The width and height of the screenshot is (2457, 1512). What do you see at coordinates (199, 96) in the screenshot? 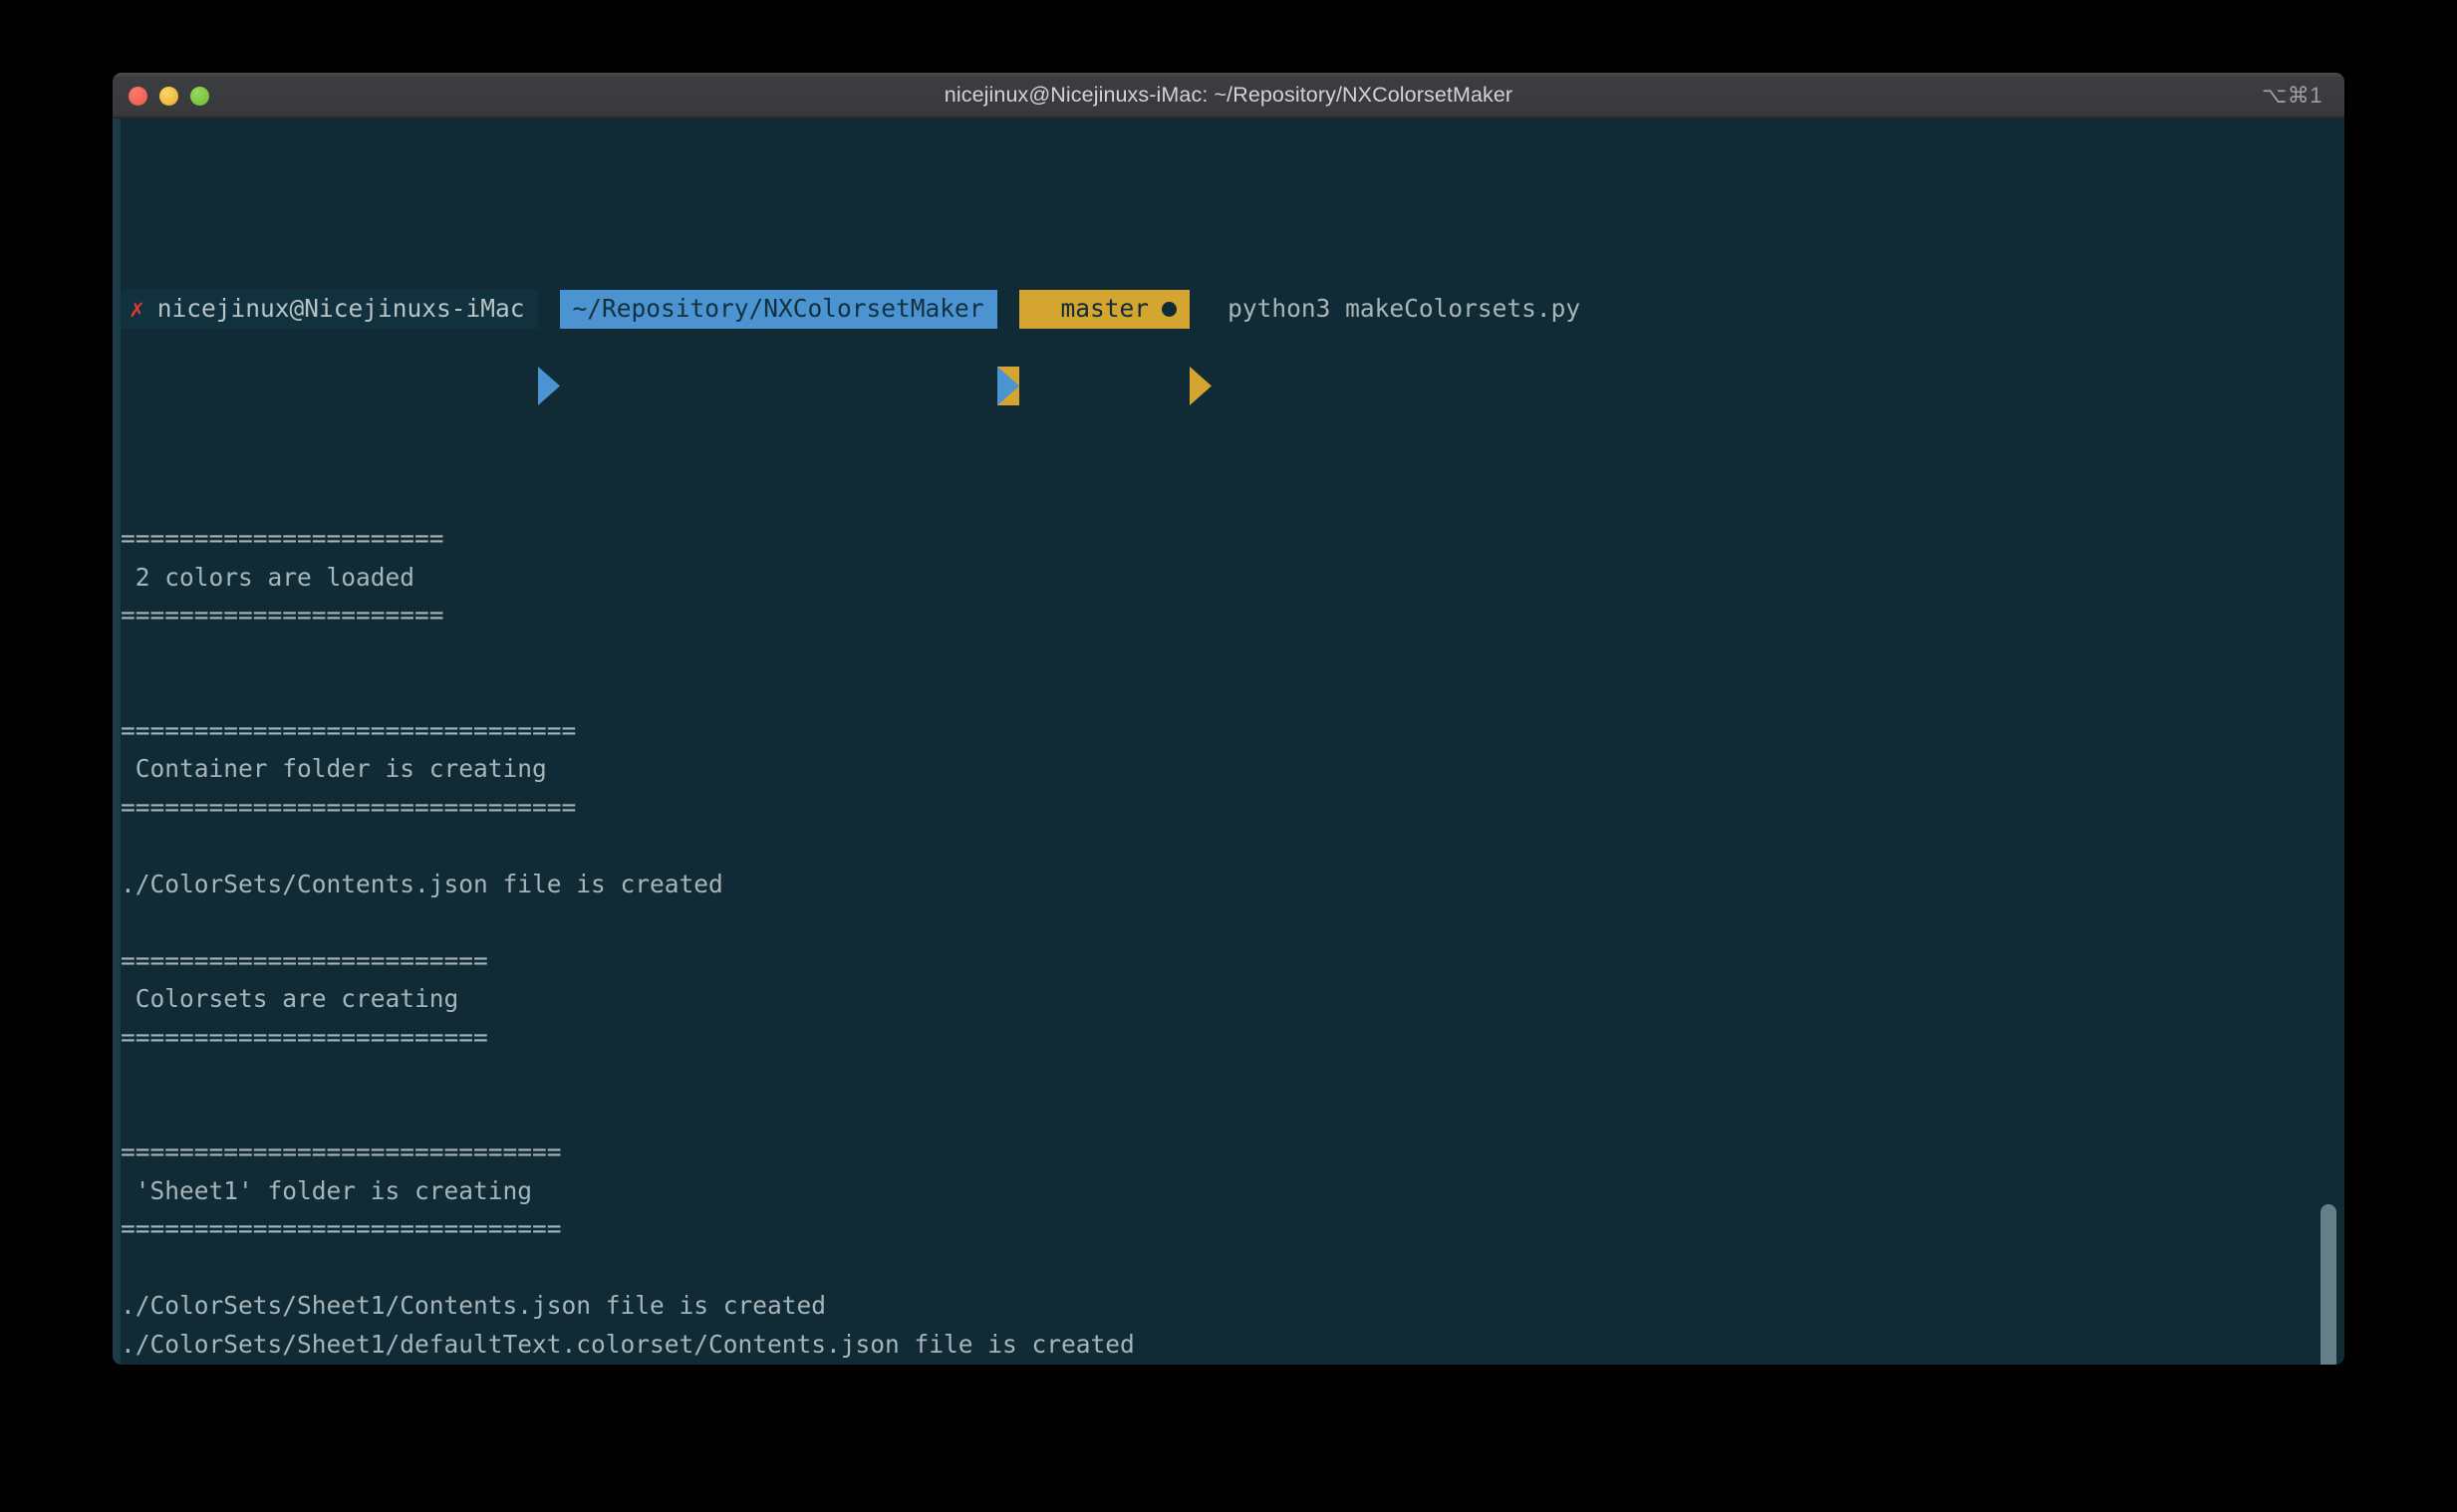
I see `maximize-window-button` at bounding box center [199, 96].